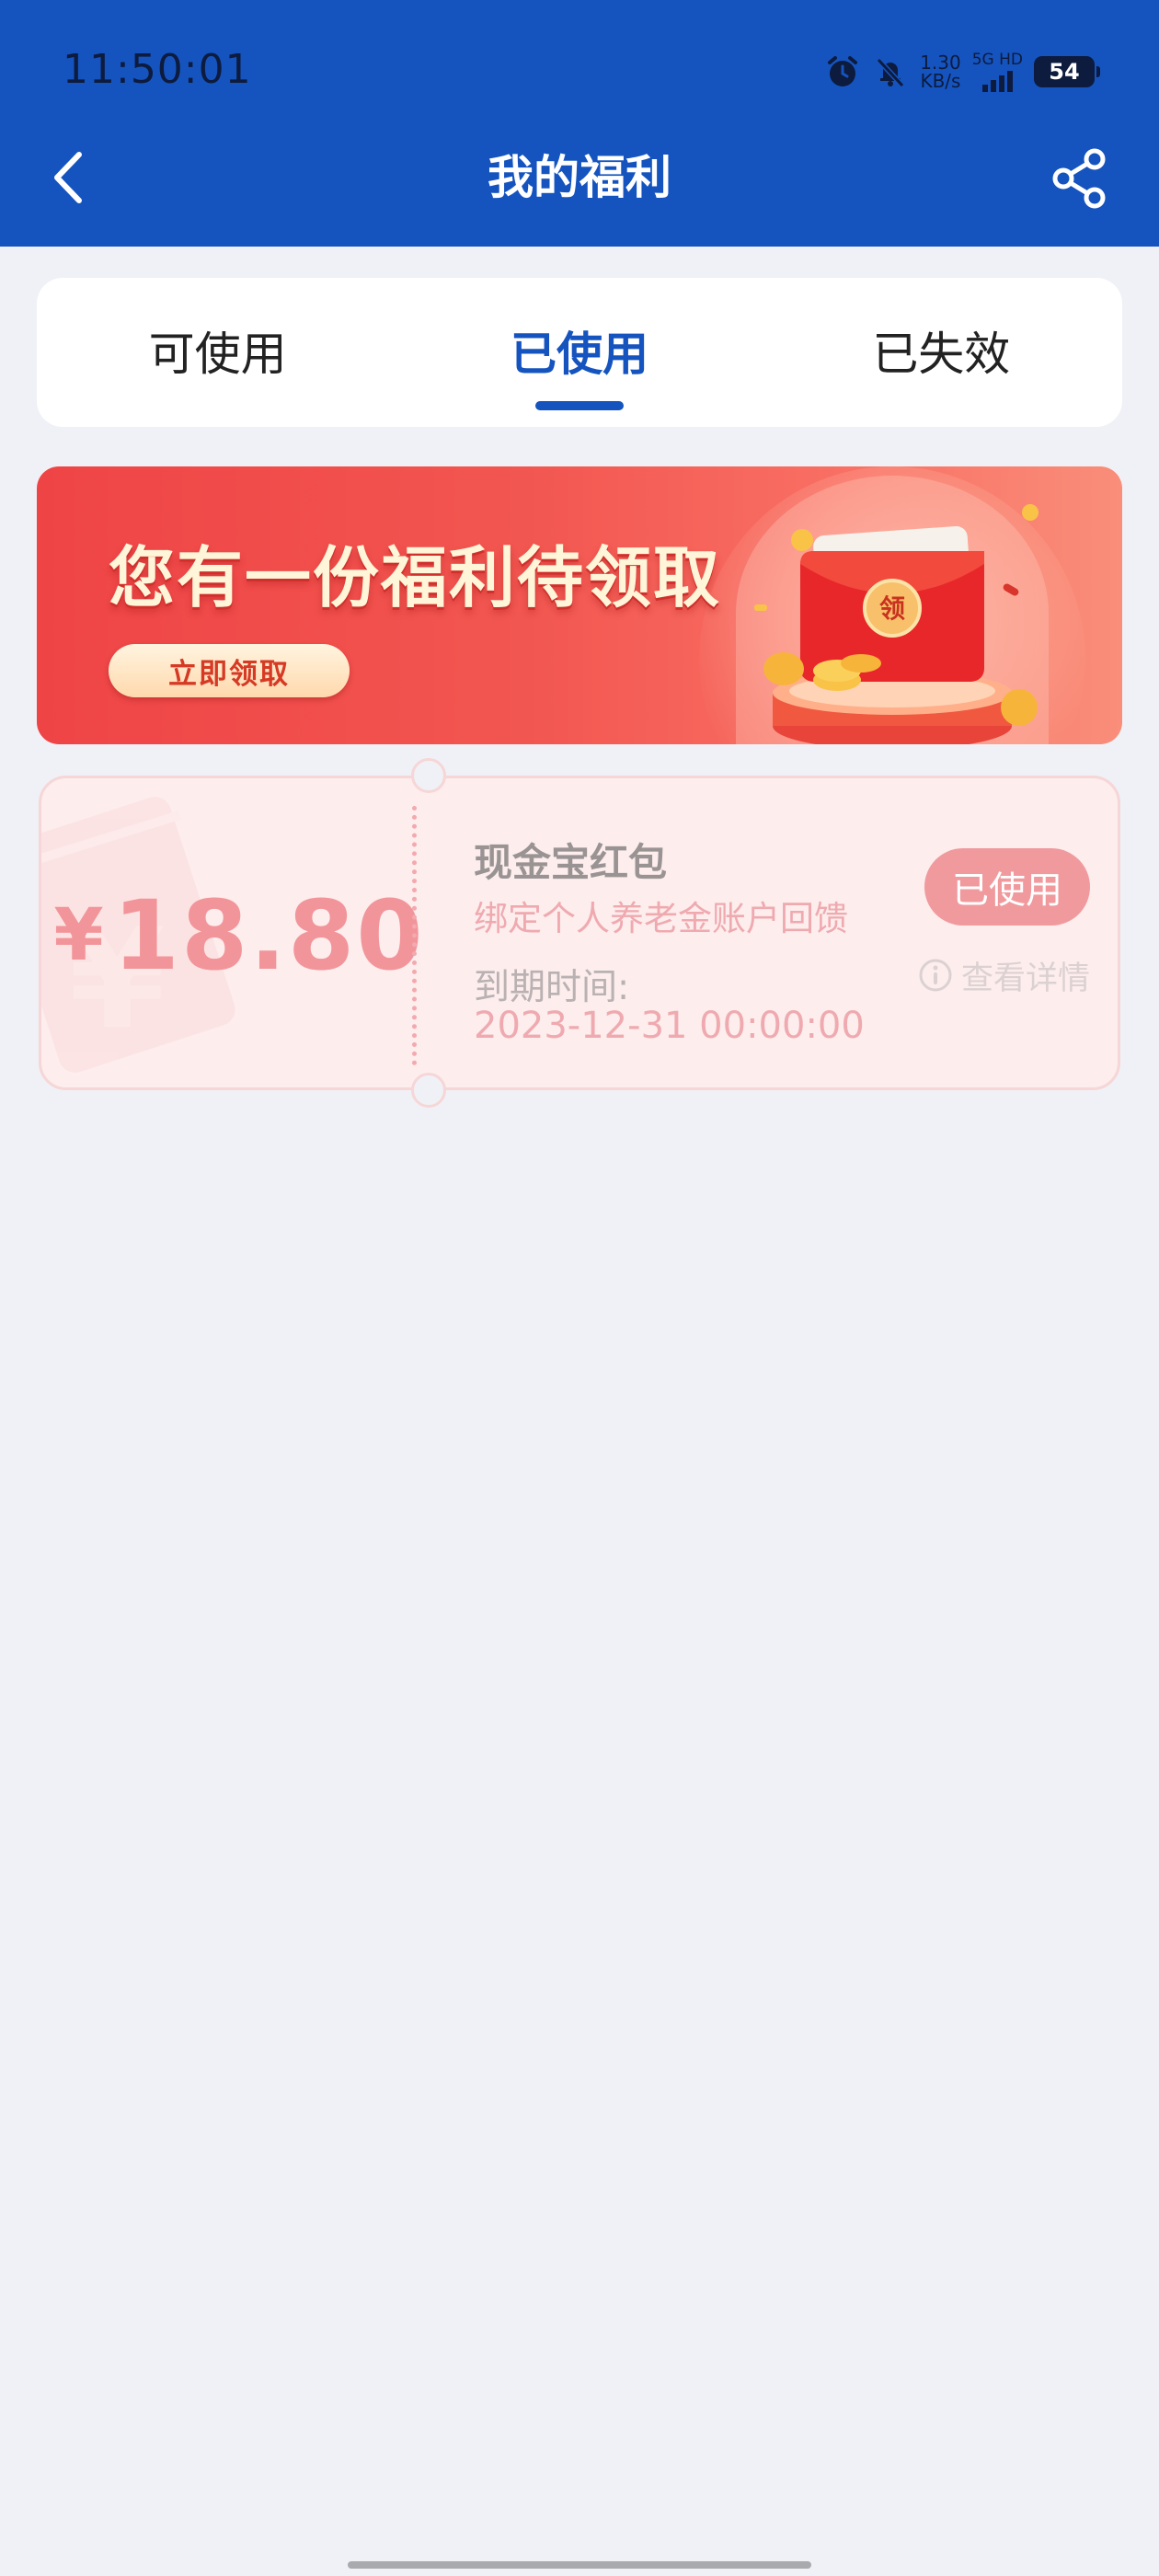 The height and width of the screenshot is (2576, 1159). I want to click on envelope-char: 领, so click(892, 608).